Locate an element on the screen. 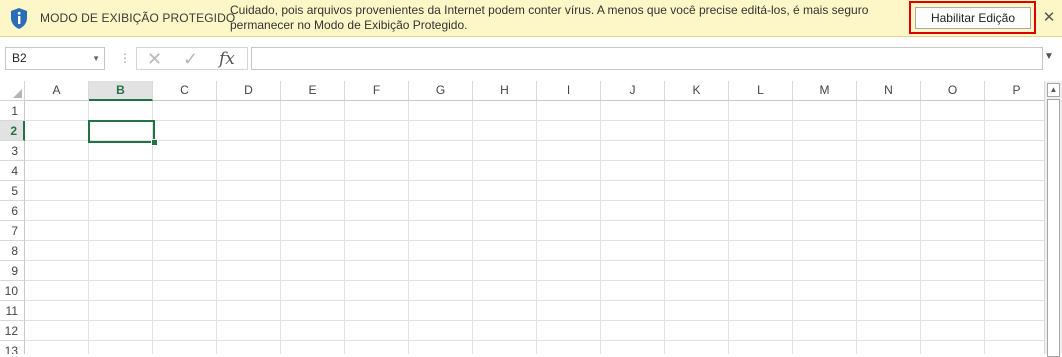 The image size is (1062, 357). cell-p4 is located at coordinates (1014, 171).